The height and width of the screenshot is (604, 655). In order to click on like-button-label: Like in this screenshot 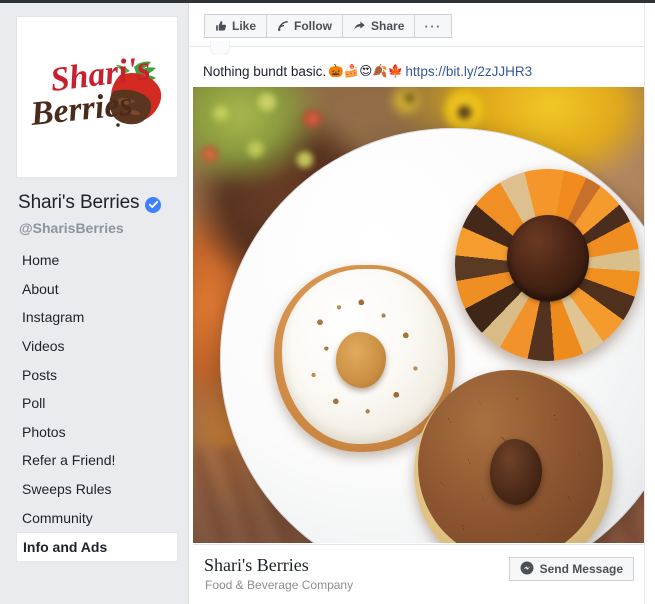, I will do `click(244, 26)`.